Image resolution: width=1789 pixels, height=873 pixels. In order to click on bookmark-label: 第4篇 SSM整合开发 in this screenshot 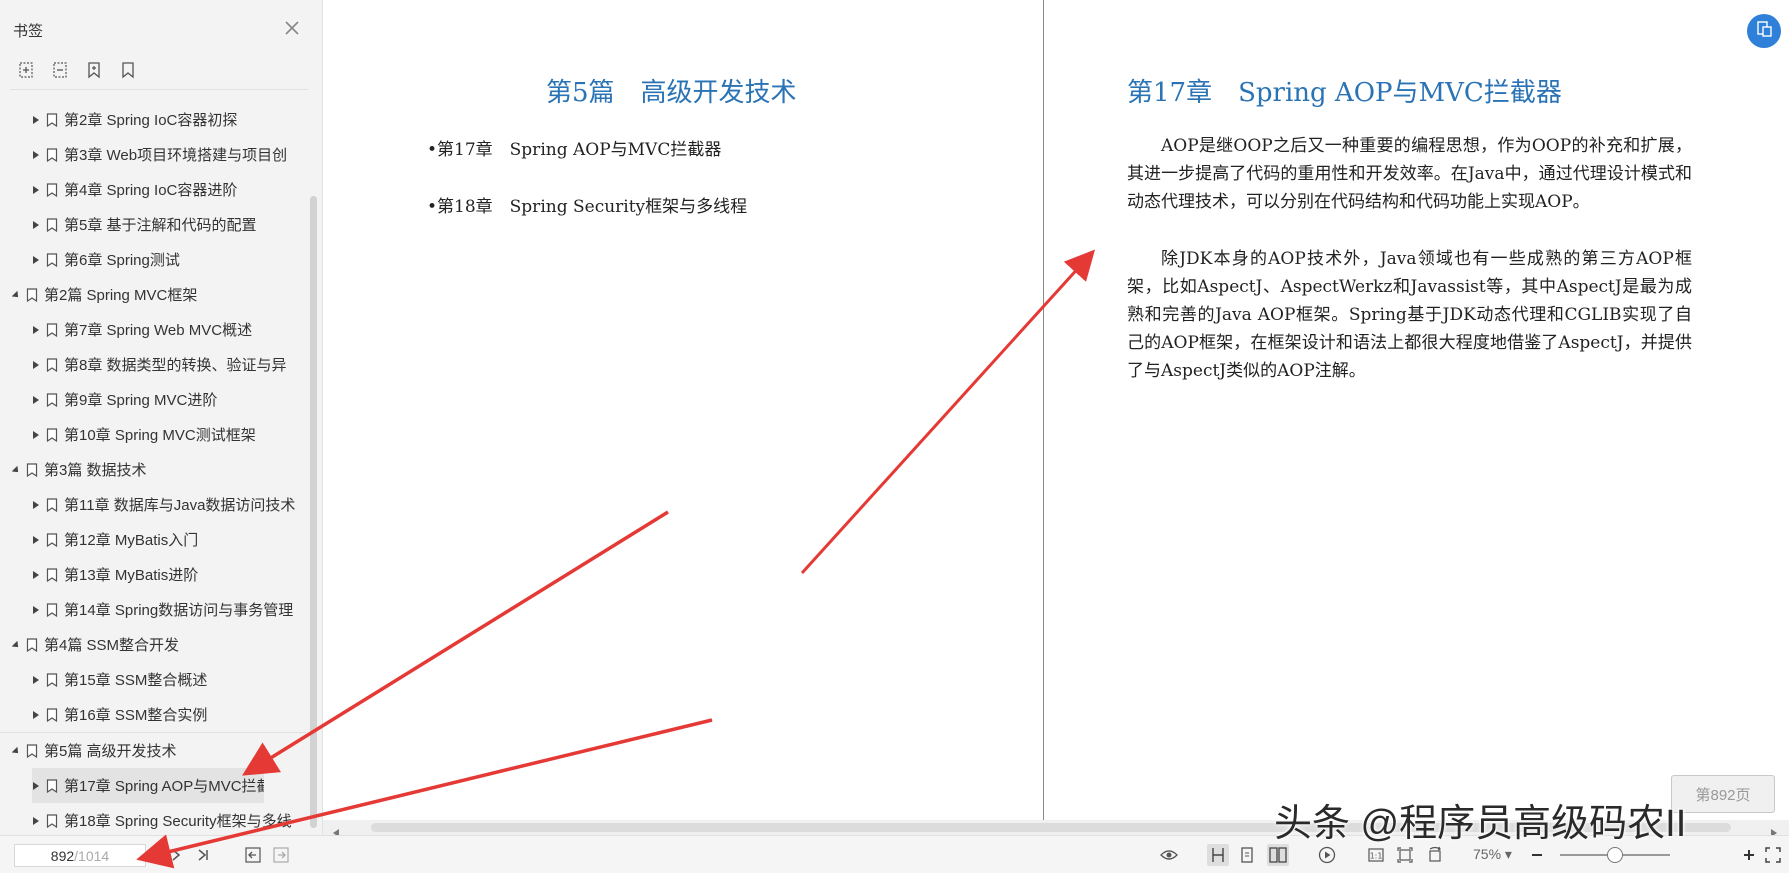, I will do `click(112, 645)`.